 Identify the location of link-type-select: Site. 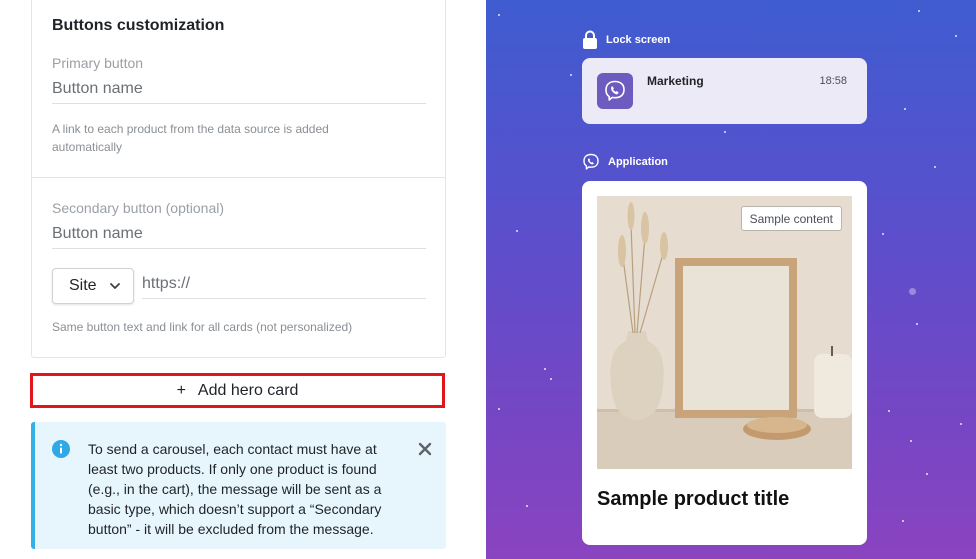
(93, 286).